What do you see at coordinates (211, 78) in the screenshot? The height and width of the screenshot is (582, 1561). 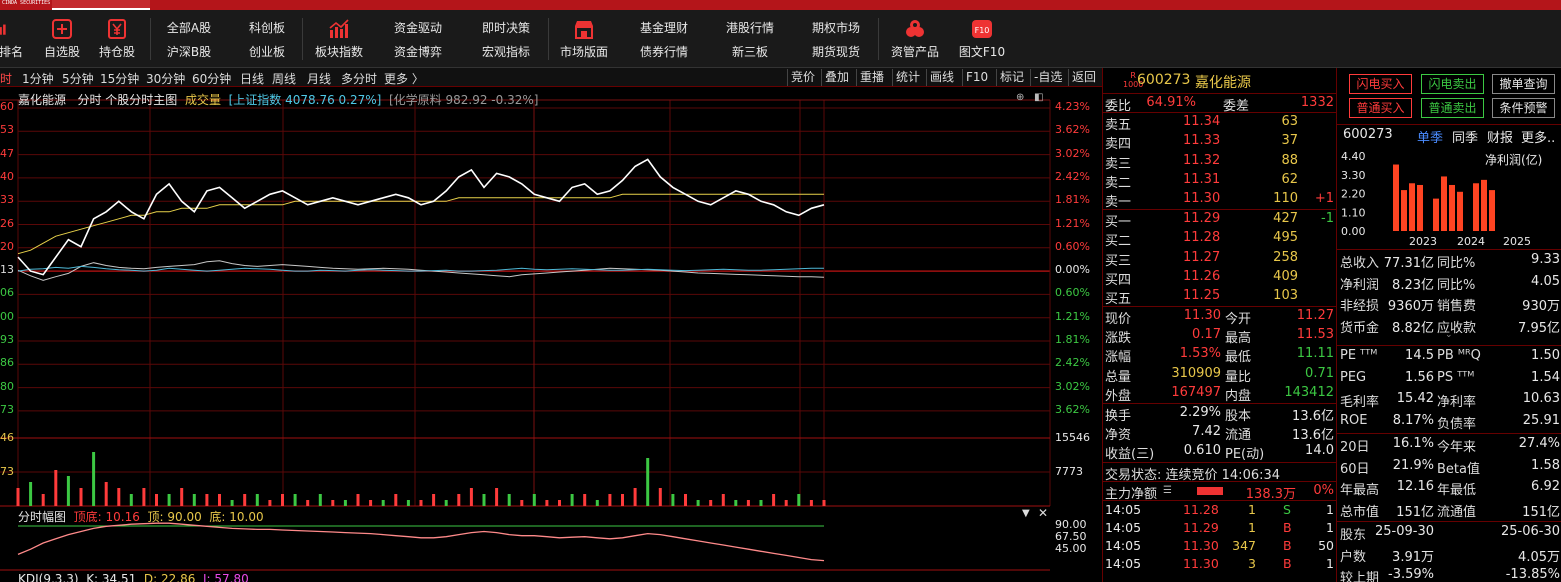 I see `period-tab: 60分钟` at bounding box center [211, 78].